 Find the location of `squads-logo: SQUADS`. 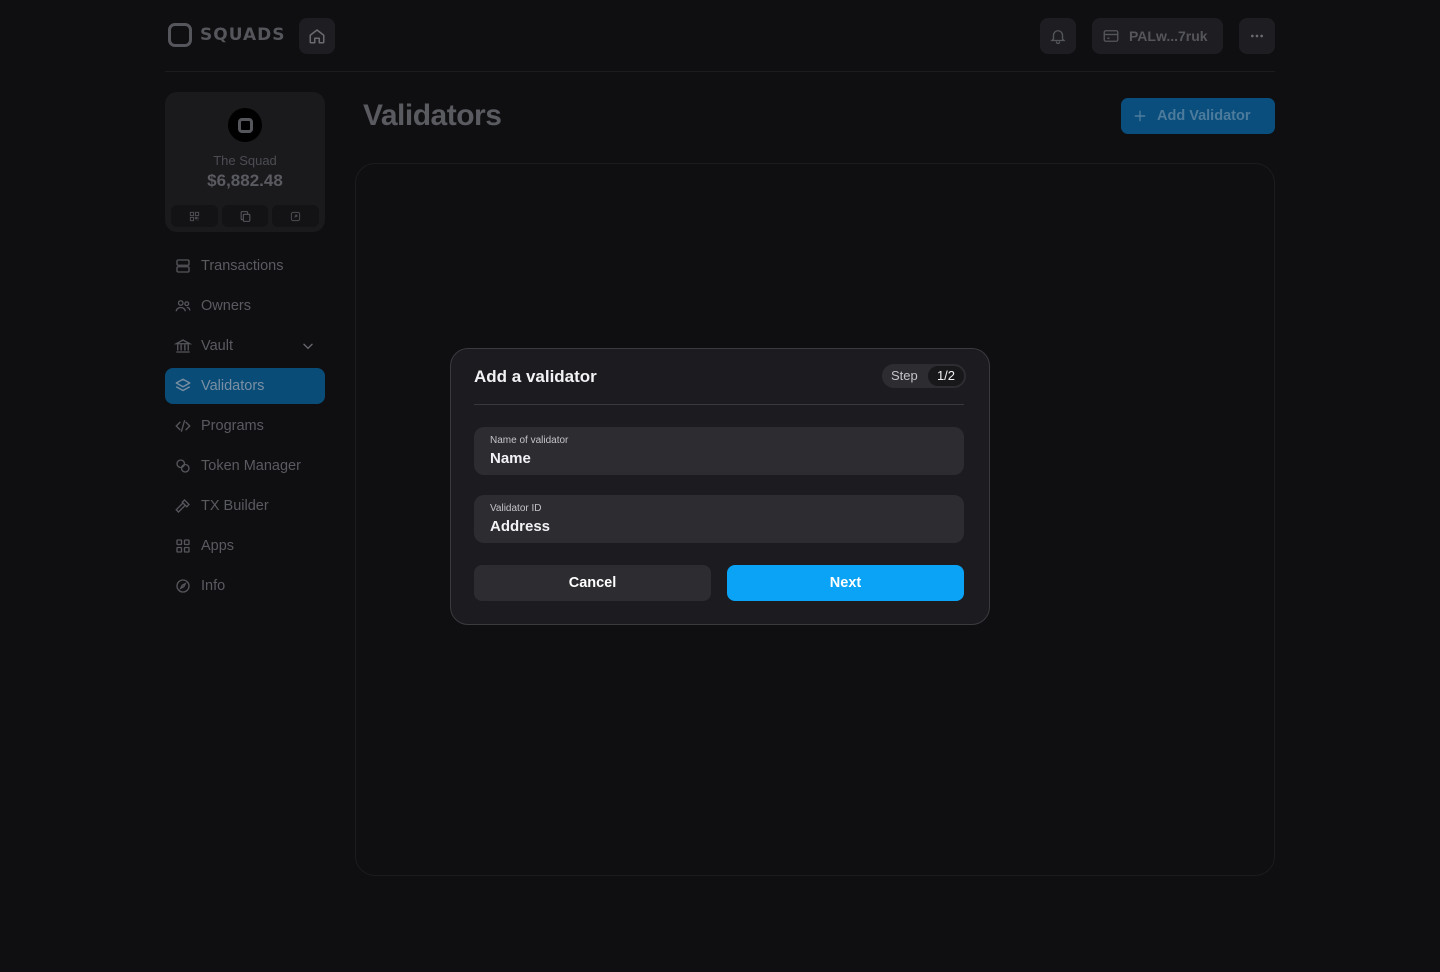

squads-logo: SQUADS is located at coordinates (227, 35).